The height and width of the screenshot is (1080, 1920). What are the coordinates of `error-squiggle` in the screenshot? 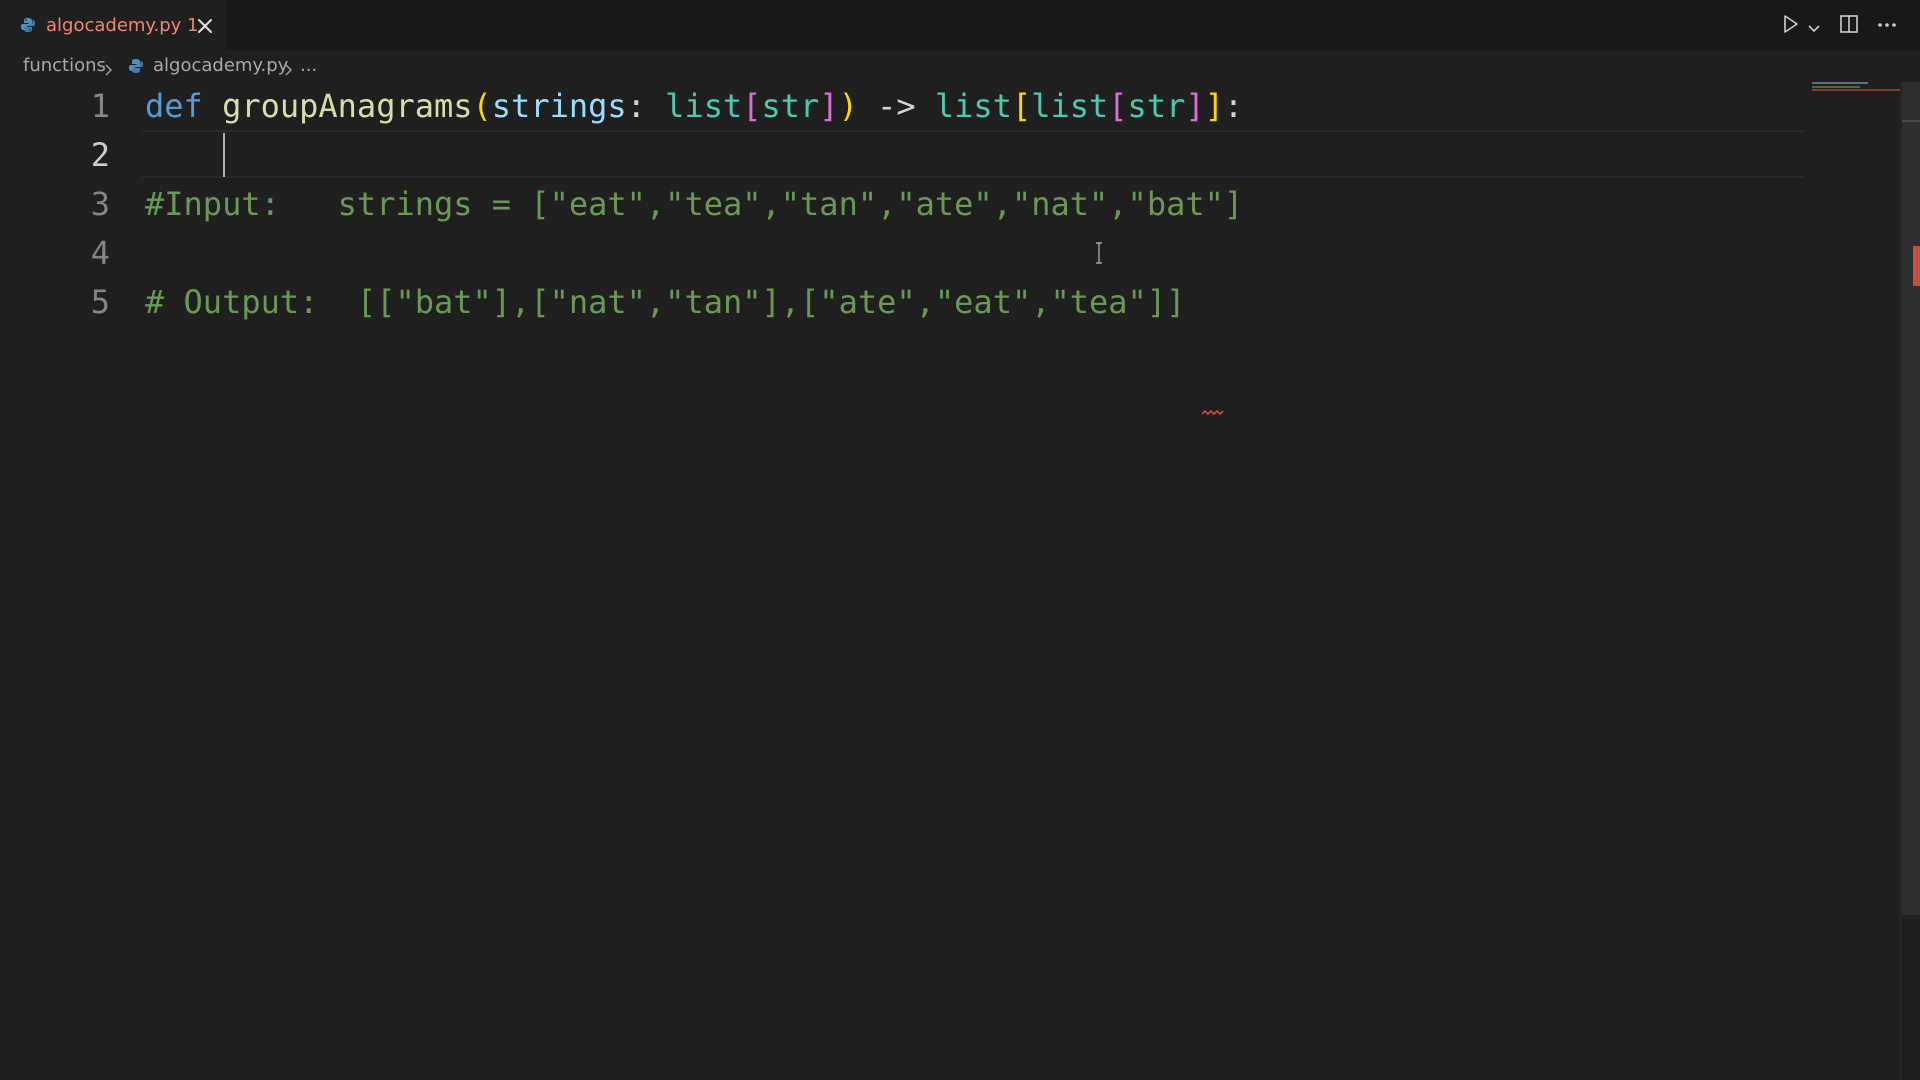 It's located at (1212, 408).